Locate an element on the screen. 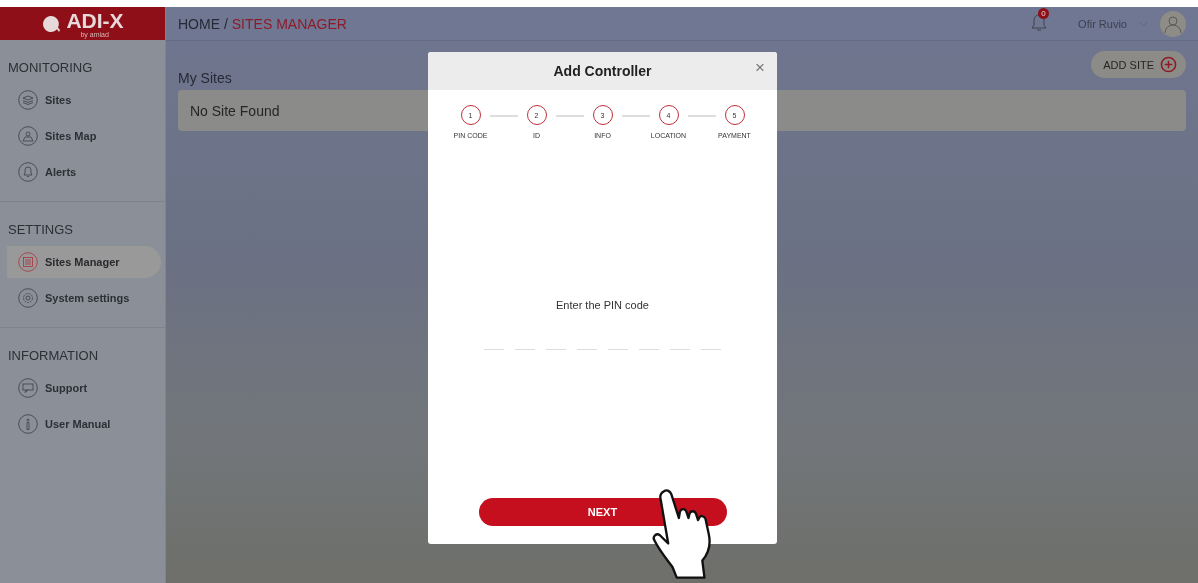 Image resolution: width=1198 pixels, height=583 pixels. sidebar-item: System settings is located at coordinates (84, 298).